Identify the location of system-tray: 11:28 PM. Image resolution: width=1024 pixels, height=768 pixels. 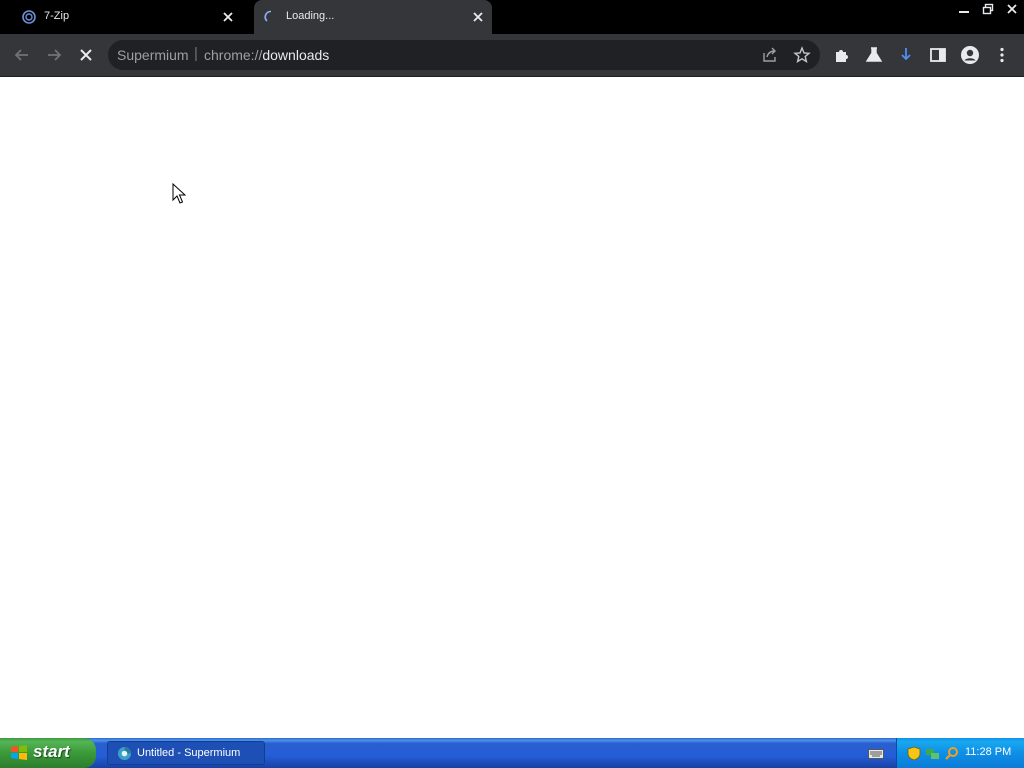
(960, 753).